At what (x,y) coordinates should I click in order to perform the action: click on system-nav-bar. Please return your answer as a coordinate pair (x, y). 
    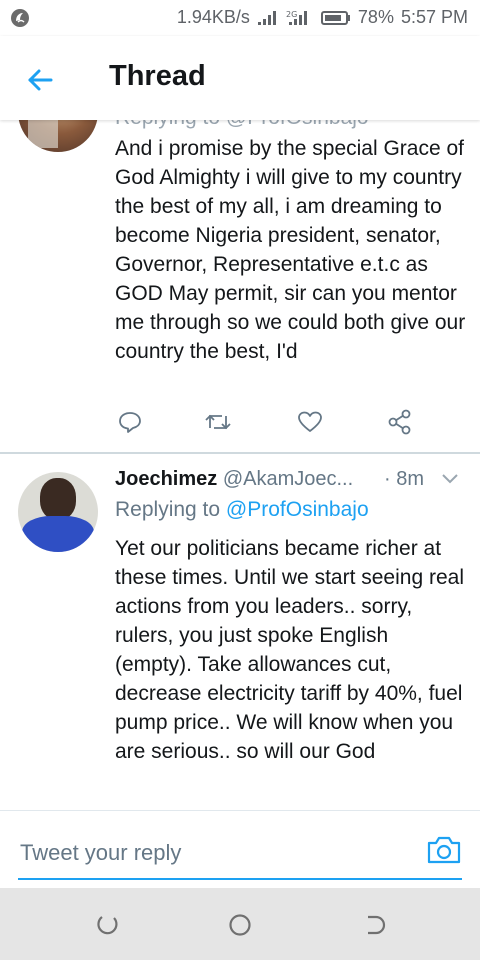
    Looking at the image, I should click on (240, 924).